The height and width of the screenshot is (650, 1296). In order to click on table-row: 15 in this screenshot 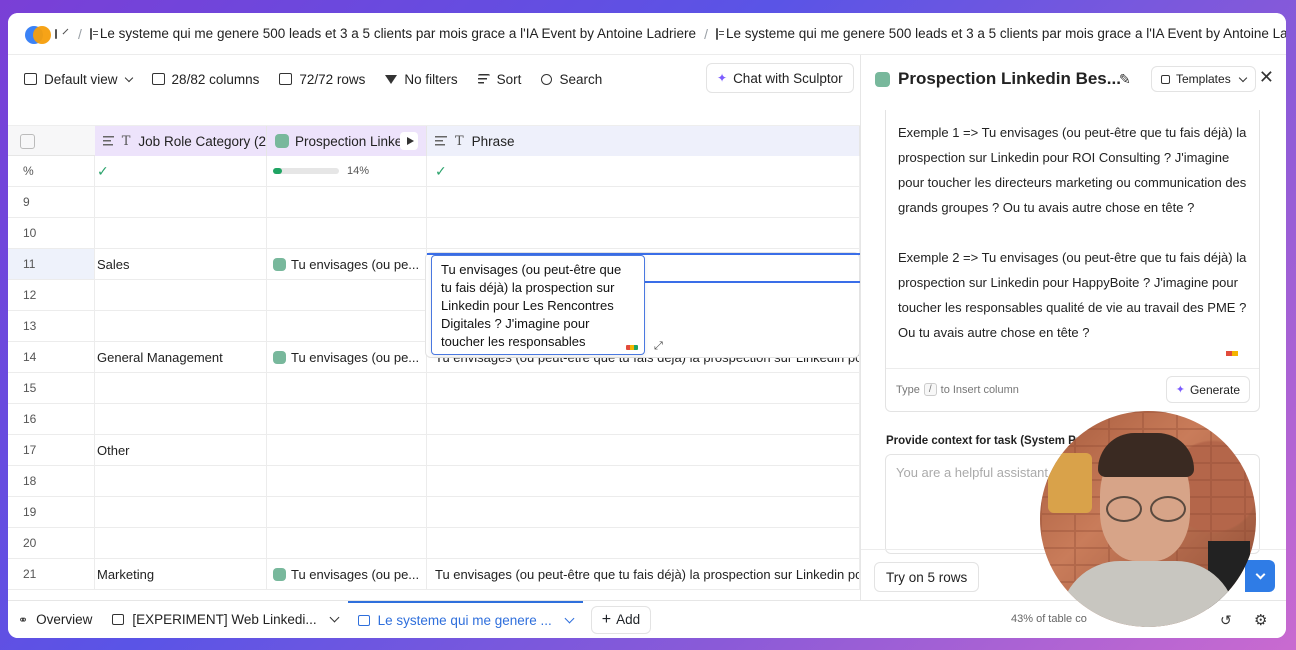, I will do `click(434, 388)`.